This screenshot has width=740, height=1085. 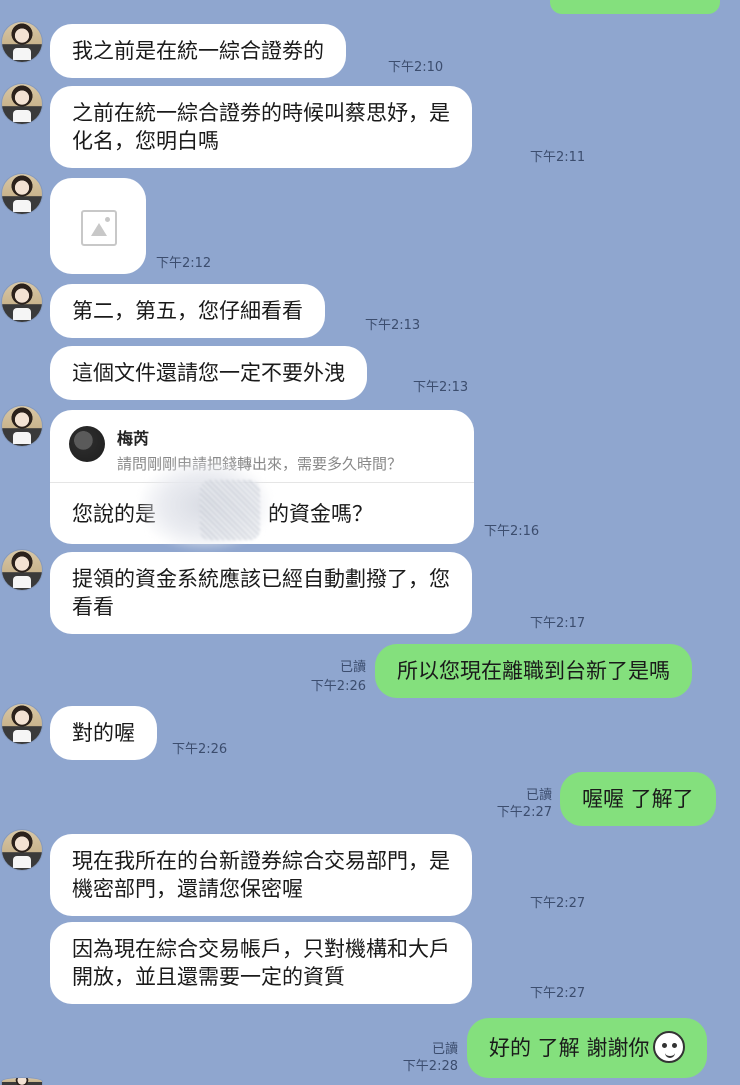 What do you see at coordinates (103, 733) in the screenshot?
I see `message-bubble: 對的喔` at bounding box center [103, 733].